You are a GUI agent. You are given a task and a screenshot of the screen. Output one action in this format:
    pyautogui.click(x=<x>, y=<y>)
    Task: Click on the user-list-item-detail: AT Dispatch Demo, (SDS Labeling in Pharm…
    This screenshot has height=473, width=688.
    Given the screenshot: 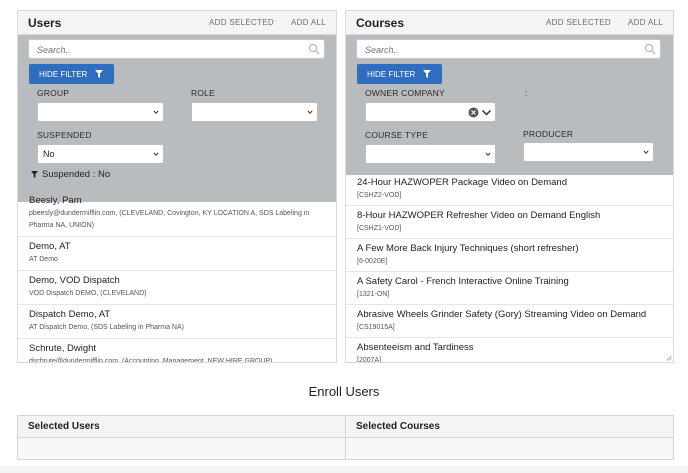 What is the action you would take?
    pyautogui.click(x=106, y=327)
    